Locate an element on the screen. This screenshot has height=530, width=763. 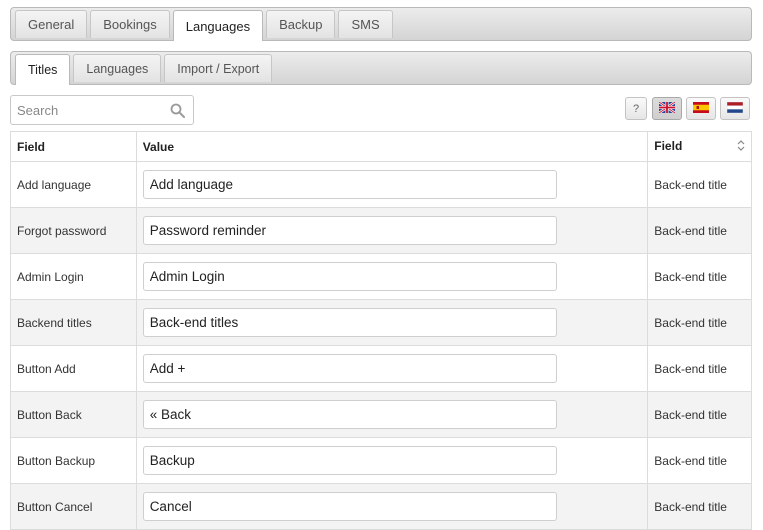
main-tab-bar: General Bookings Languages Backup SMS is located at coordinates (381, 24).